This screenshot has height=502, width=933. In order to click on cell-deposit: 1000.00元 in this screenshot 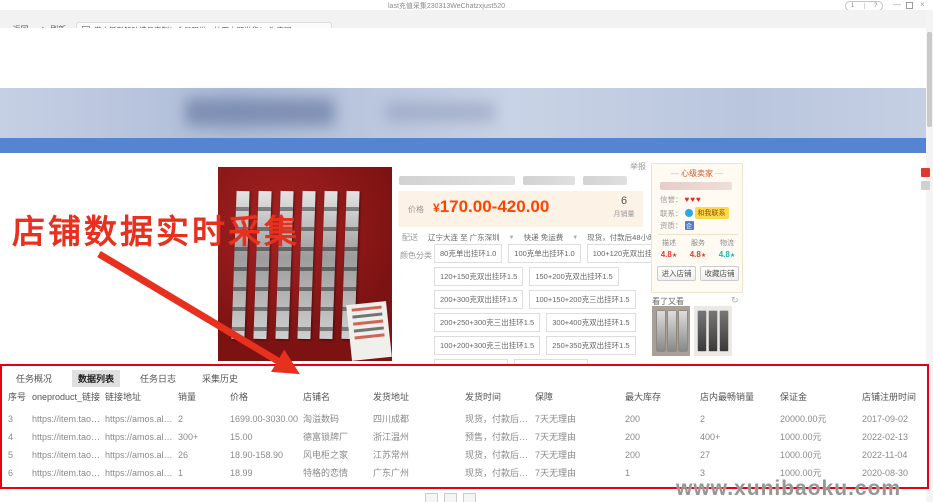, I will do `click(801, 455)`.